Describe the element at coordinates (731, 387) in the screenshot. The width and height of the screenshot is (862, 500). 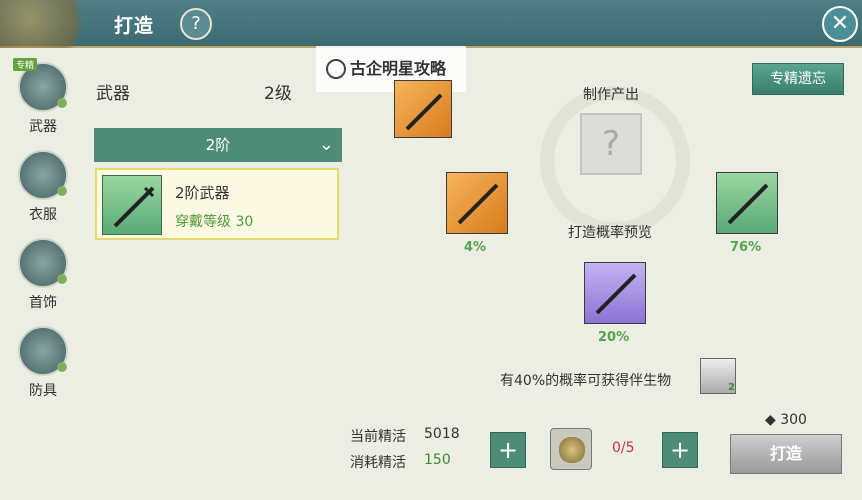
I see `bonus-item-count: 2` at that location.